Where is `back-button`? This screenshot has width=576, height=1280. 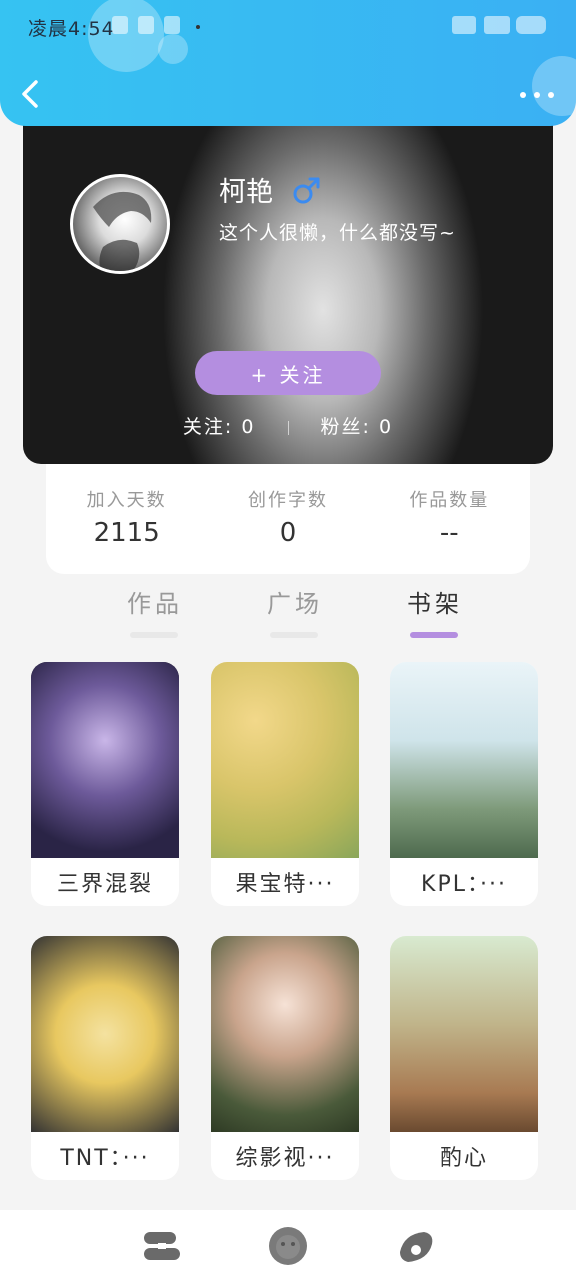
back-button is located at coordinates (31, 94).